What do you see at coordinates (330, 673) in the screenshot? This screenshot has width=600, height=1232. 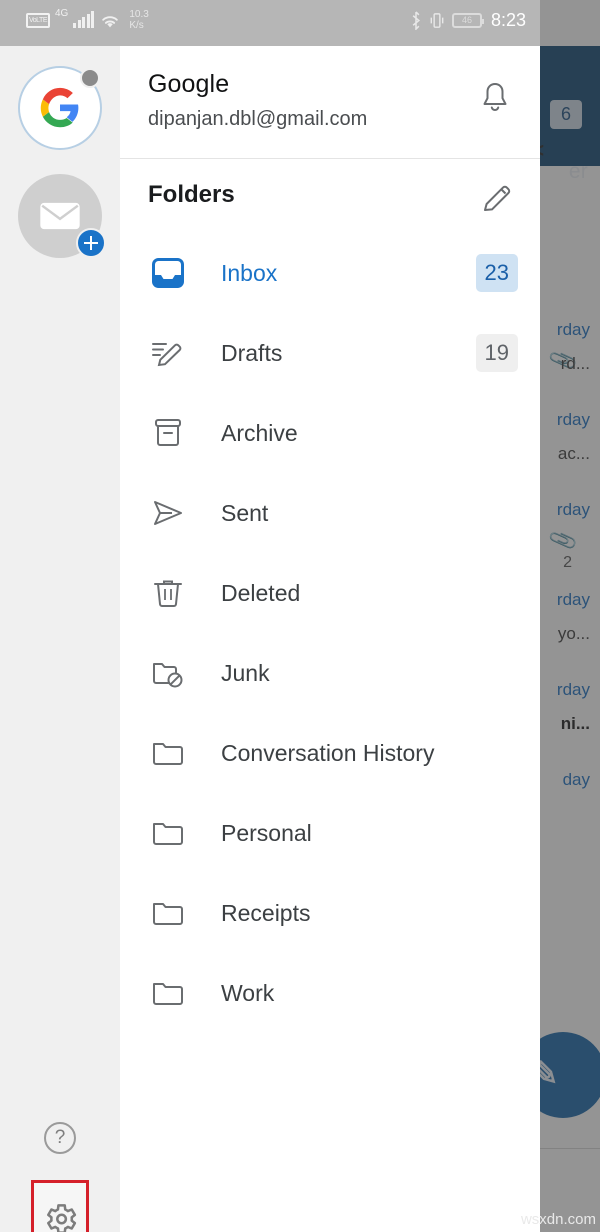 I see `folder-item-junk: Junk` at bounding box center [330, 673].